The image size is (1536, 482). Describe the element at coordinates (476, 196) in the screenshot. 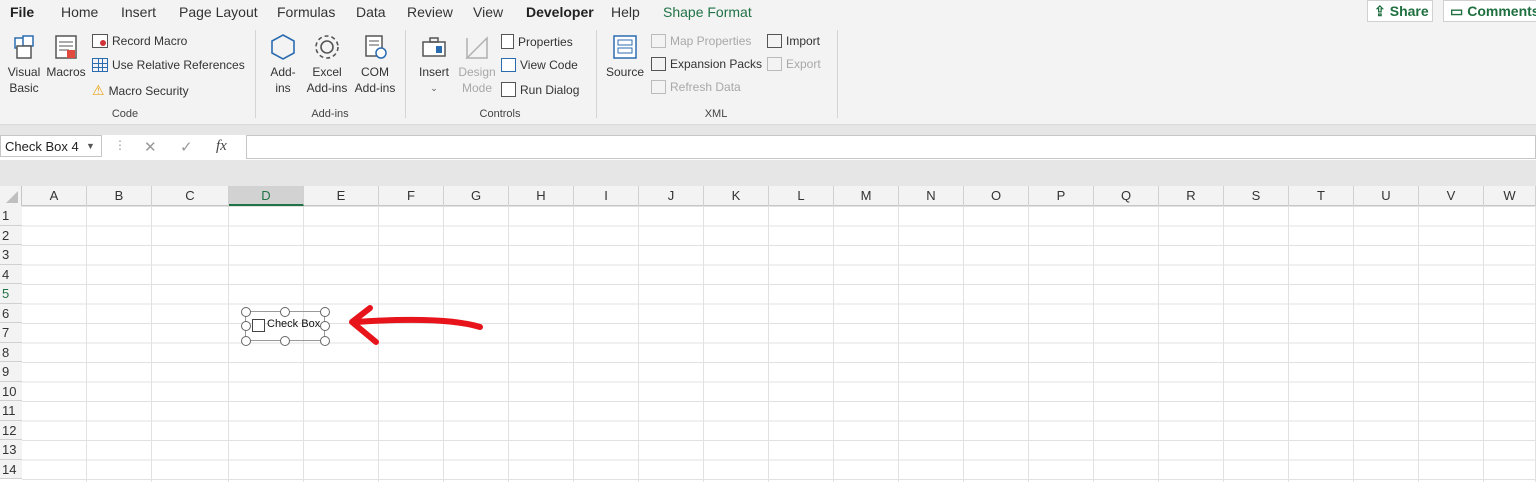

I see `column-header-g: G` at that location.